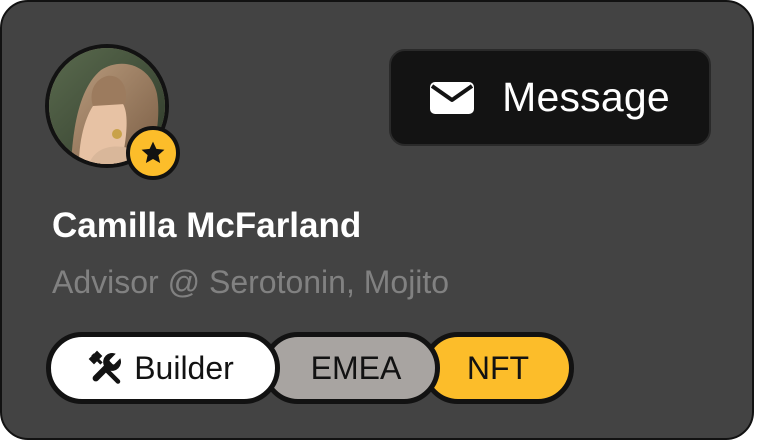  Describe the element at coordinates (452, 97) in the screenshot. I see `envelope-icon` at that location.